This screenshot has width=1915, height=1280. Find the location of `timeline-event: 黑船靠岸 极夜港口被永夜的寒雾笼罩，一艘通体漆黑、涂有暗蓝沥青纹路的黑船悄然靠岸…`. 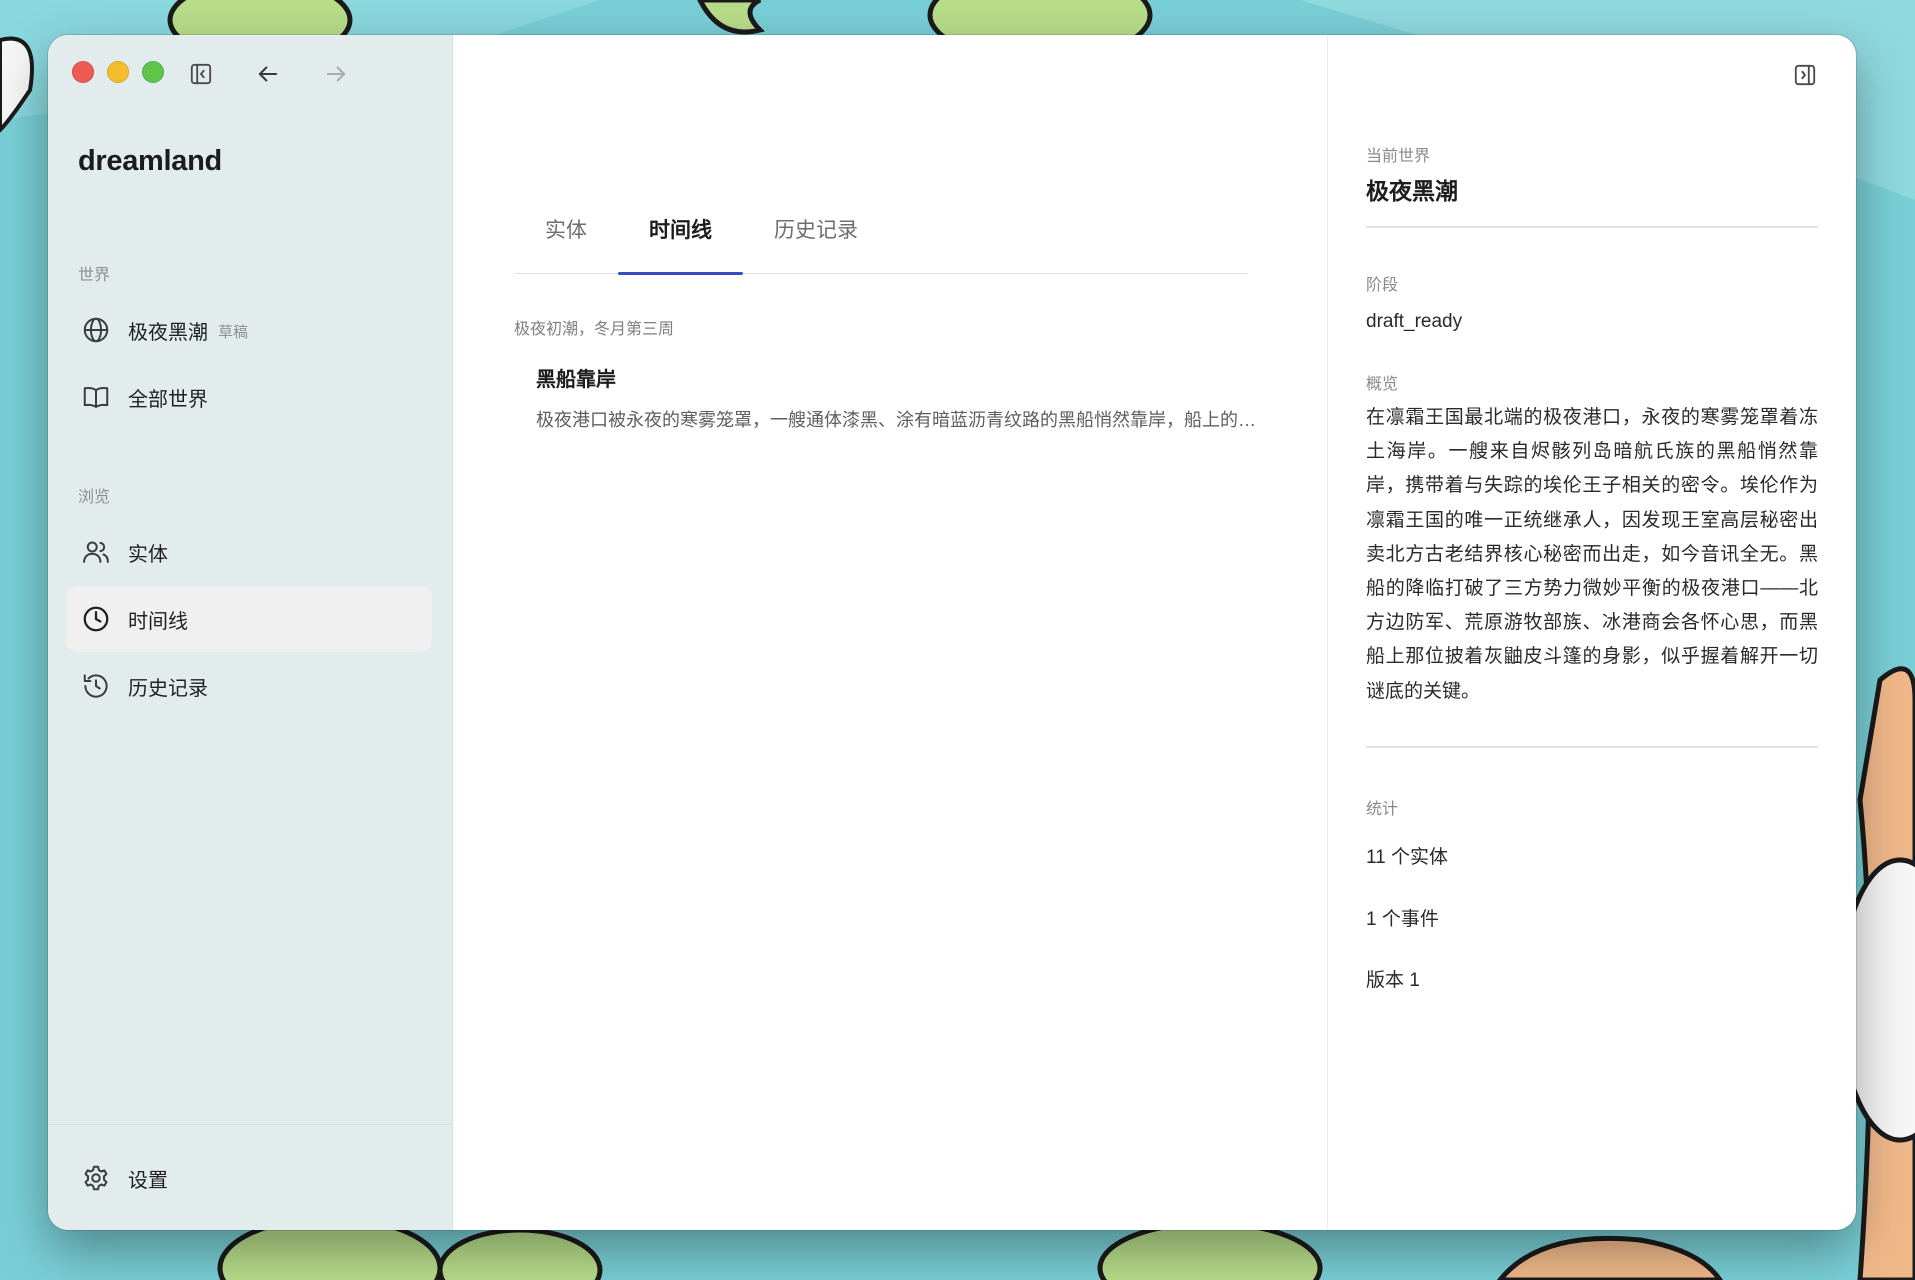

timeline-event: 黑船靠岸 极夜港口被永夜的寒雾笼罩，一艘通体漆黑、涂有暗蓝沥青纹路的黑船悄然靠岸… is located at coordinates (896, 397).